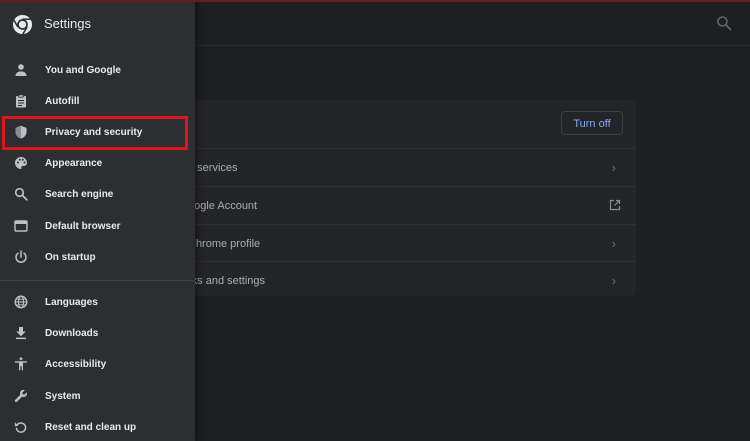 This screenshot has height=441, width=750. I want to click on sidebar-item-languages: Languages, so click(97, 302).